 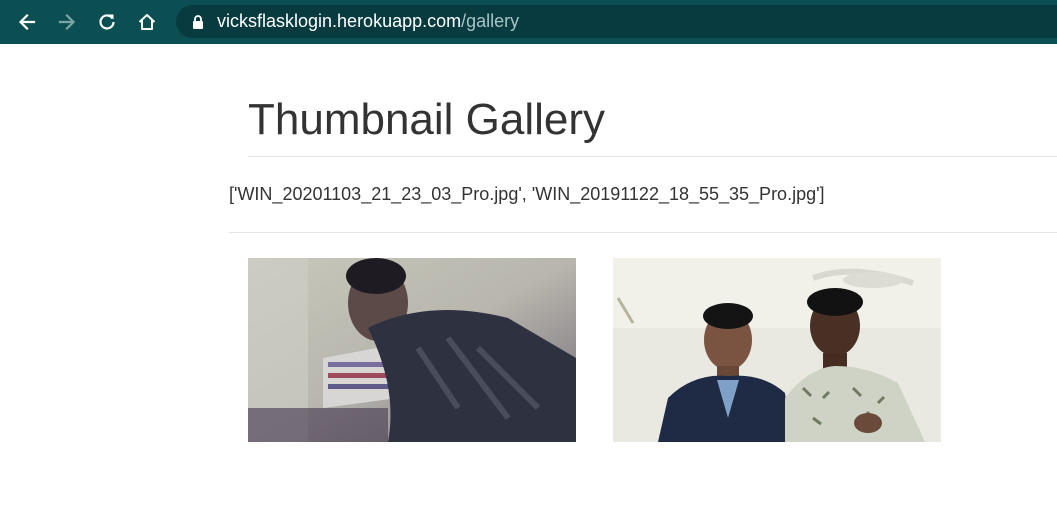 I want to click on reload-button, so click(x=107, y=22).